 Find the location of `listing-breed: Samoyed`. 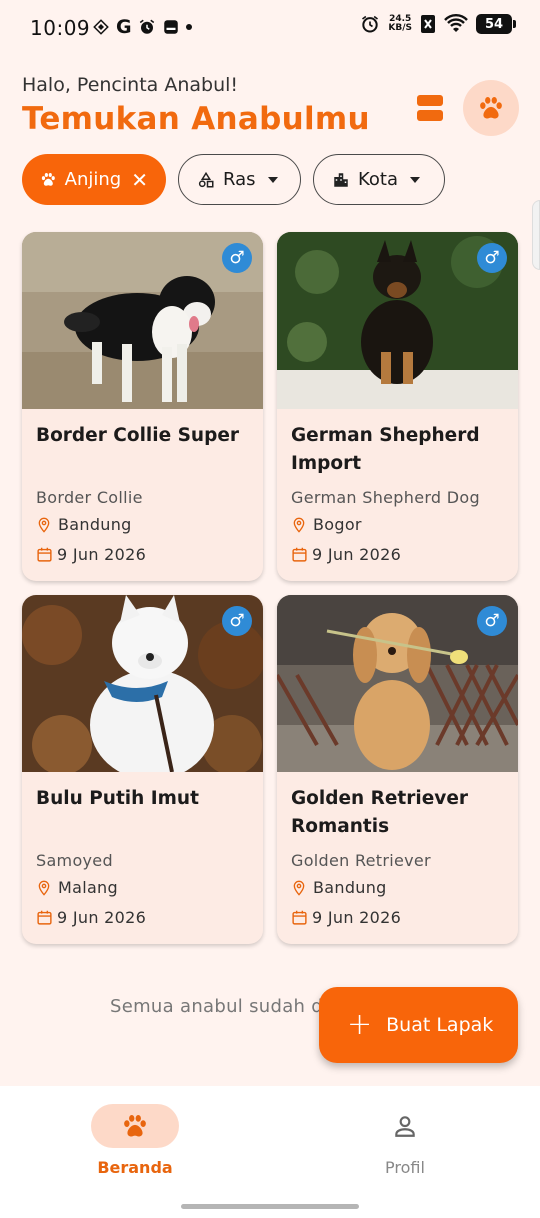

listing-breed: Samoyed is located at coordinates (74, 860).